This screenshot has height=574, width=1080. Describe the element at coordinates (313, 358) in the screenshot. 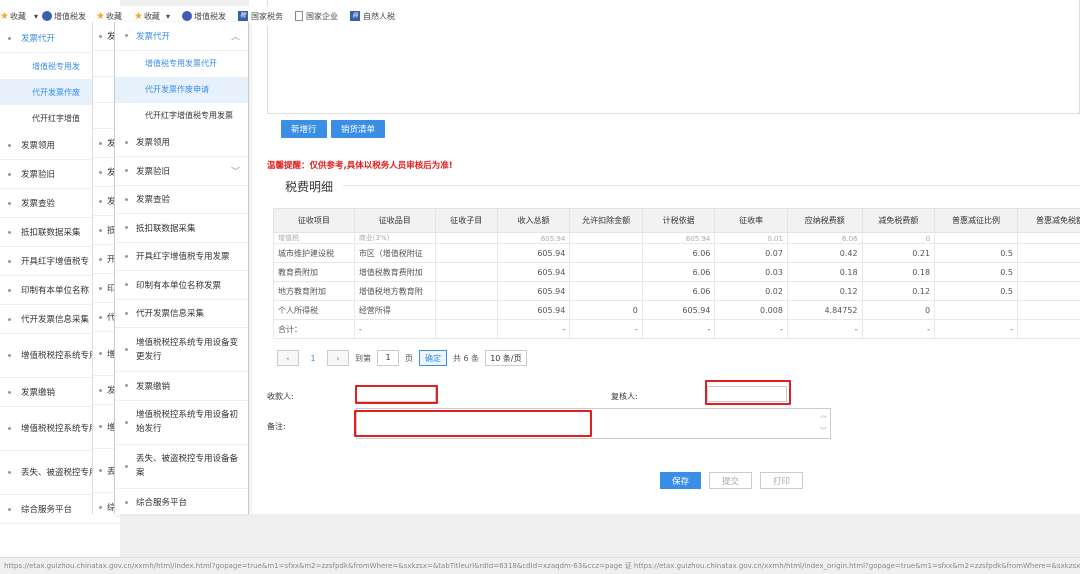

I see `page-number: 1` at that location.